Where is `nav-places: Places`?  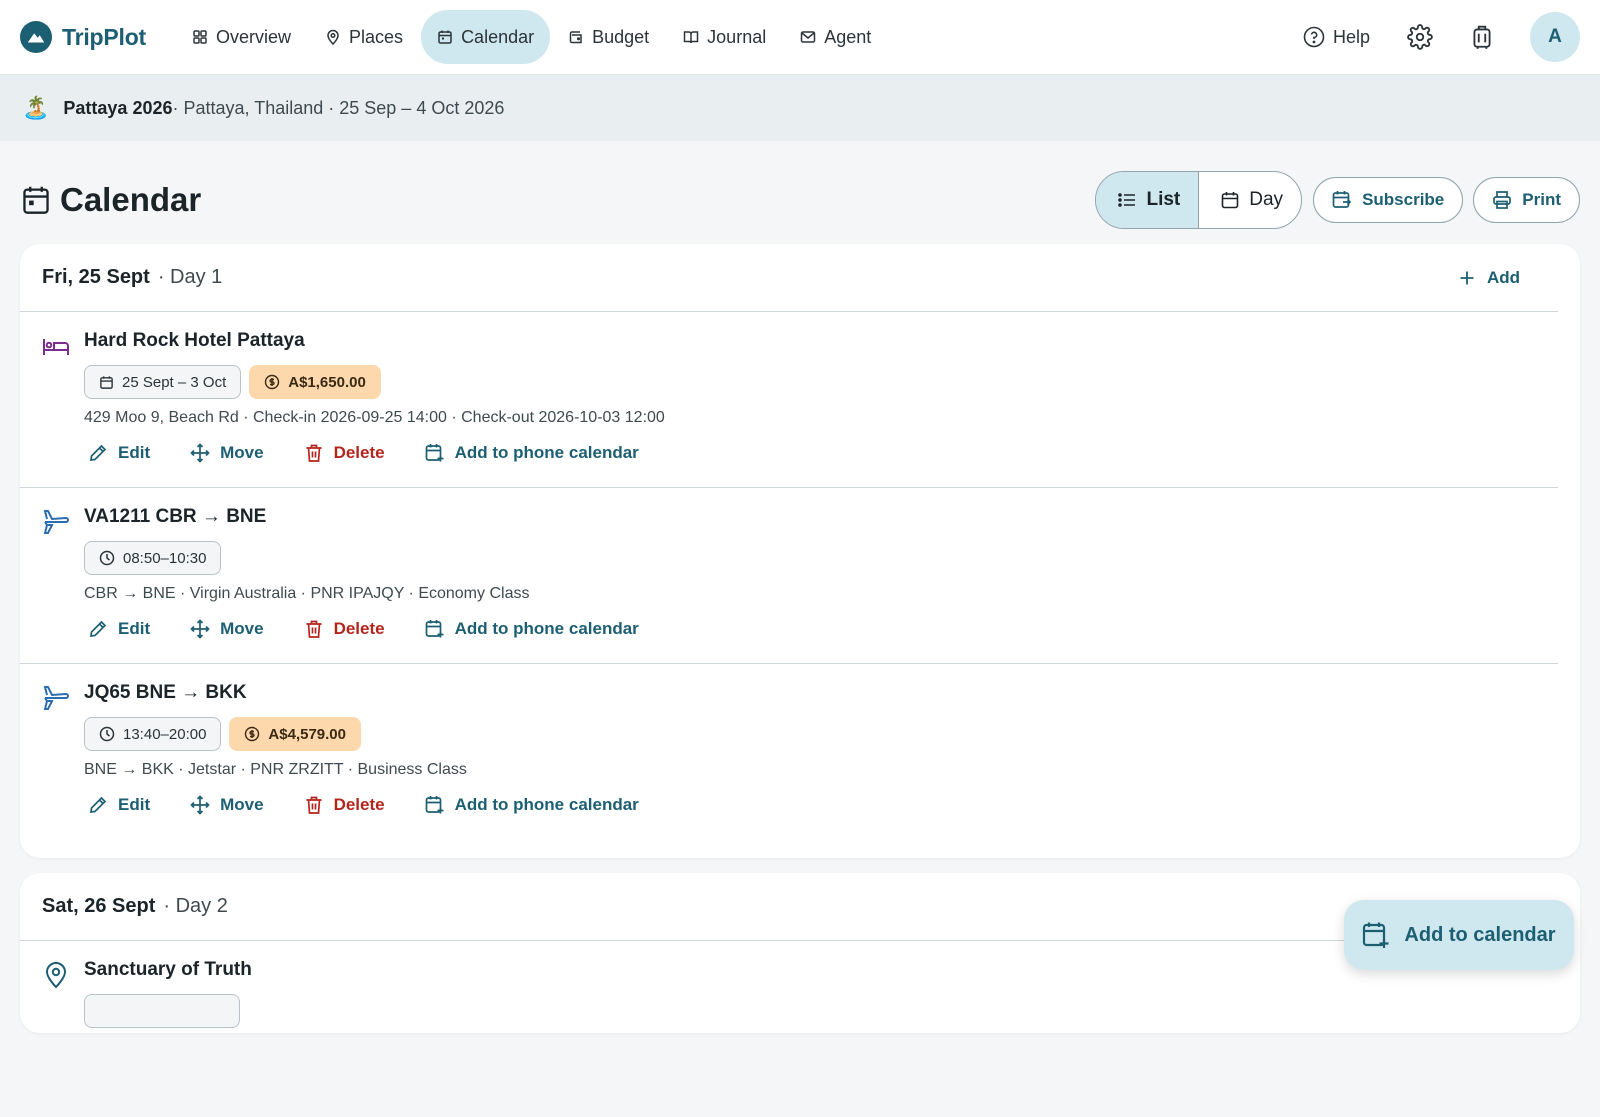
nav-places: Places is located at coordinates (364, 37).